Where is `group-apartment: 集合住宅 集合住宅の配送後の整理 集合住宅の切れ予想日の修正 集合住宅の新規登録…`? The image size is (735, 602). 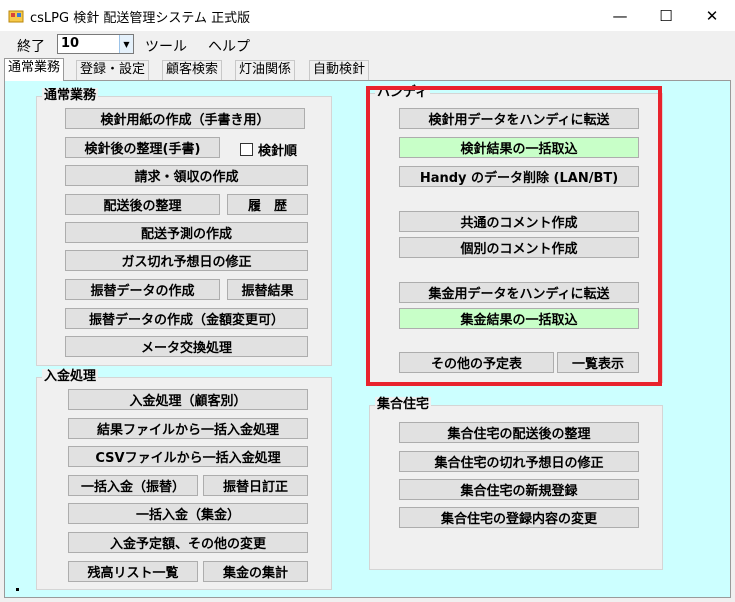 group-apartment: 集合住宅 集合住宅の配送後の整理 集合住宅の切れ予想日の修正 集合住宅の新規登録… is located at coordinates (516, 483).